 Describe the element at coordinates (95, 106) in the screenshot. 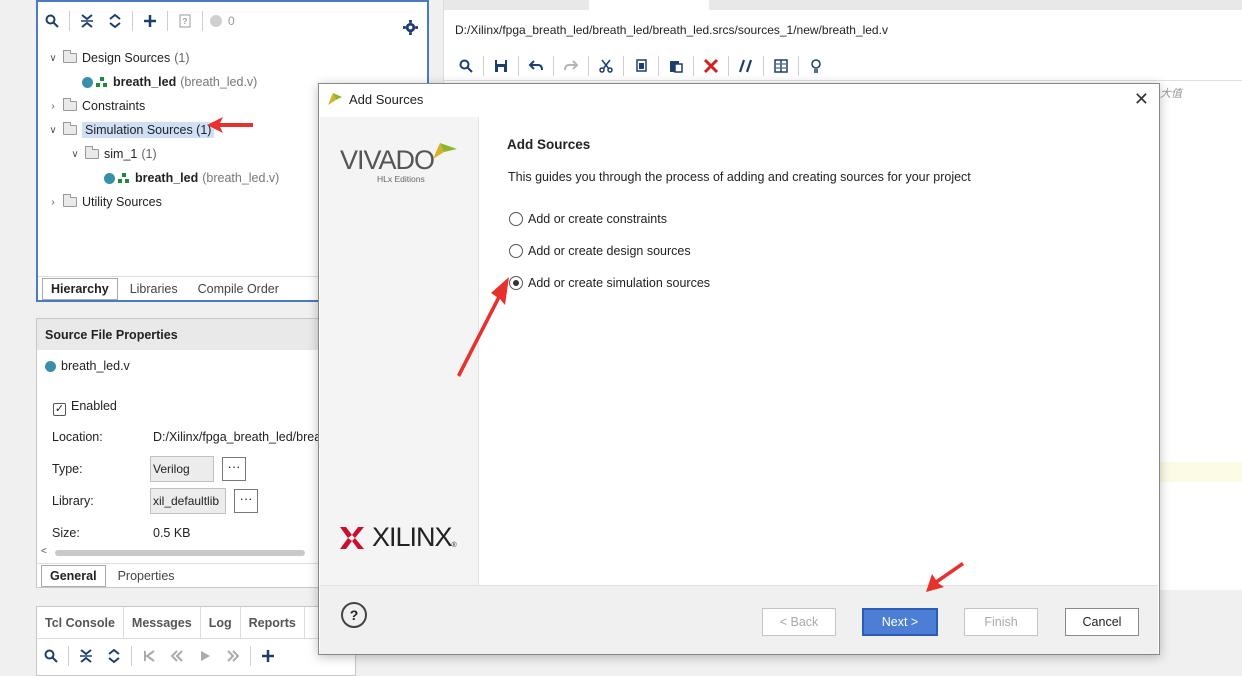

I see `tree-constraints: › Constraints` at that location.